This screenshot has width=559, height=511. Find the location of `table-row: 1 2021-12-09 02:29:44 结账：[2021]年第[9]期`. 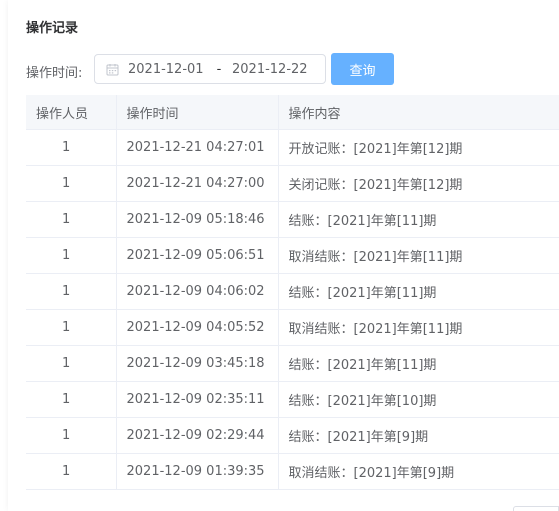

table-row: 1 2021-12-09 02:29:44 结账：[2021]年第[9]期 is located at coordinates (292, 435).